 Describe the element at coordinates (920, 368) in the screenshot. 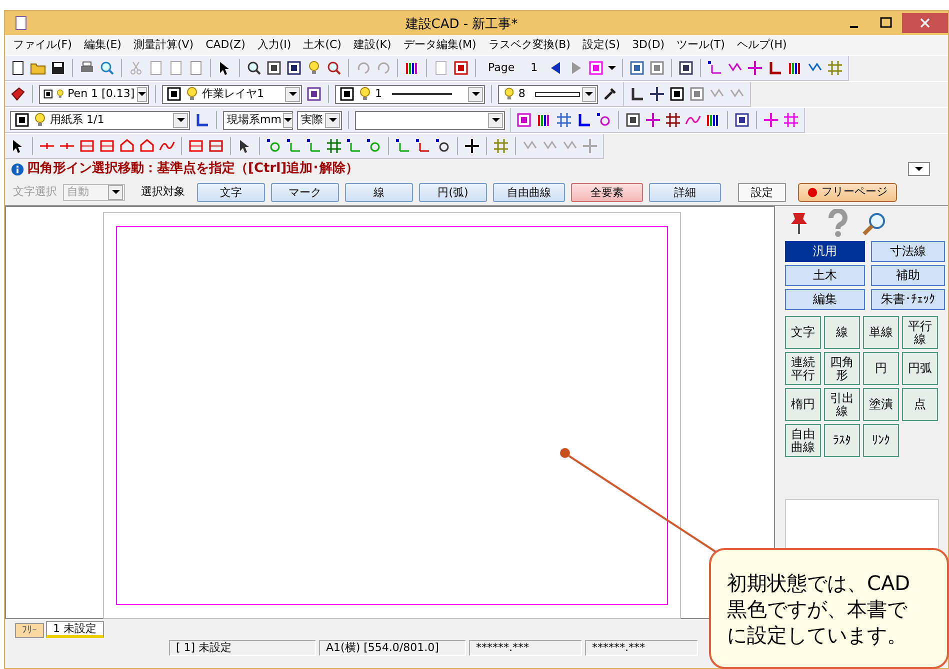

I see `tool-button: 円弧` at that location.